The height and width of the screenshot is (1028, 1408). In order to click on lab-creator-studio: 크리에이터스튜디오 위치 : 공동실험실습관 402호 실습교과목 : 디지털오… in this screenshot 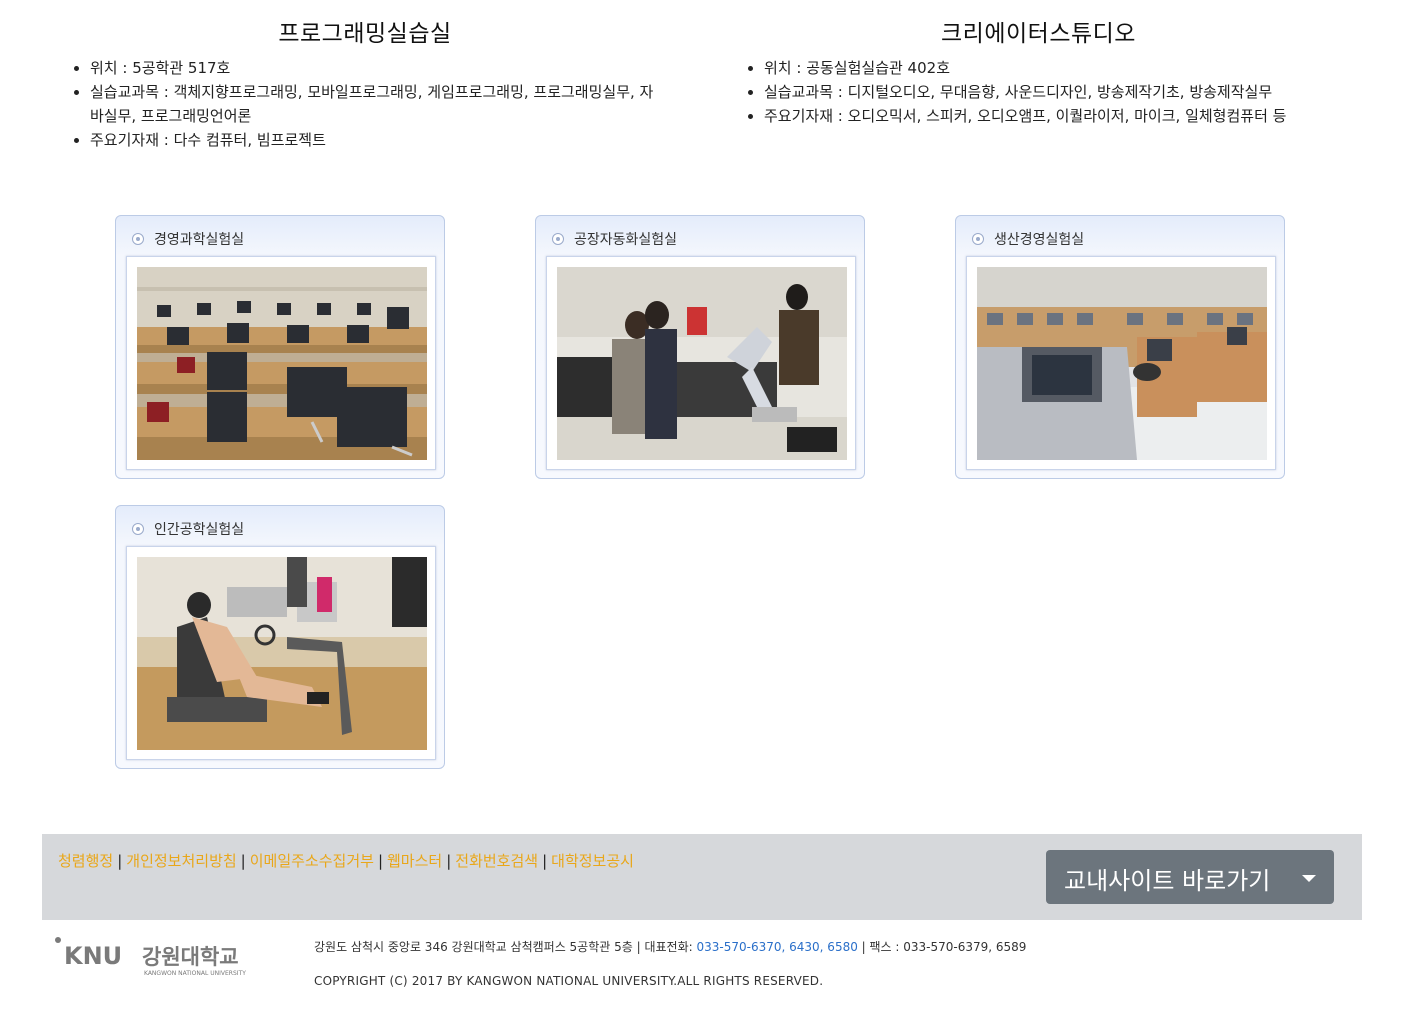, I will do `click(1038, 71)`.